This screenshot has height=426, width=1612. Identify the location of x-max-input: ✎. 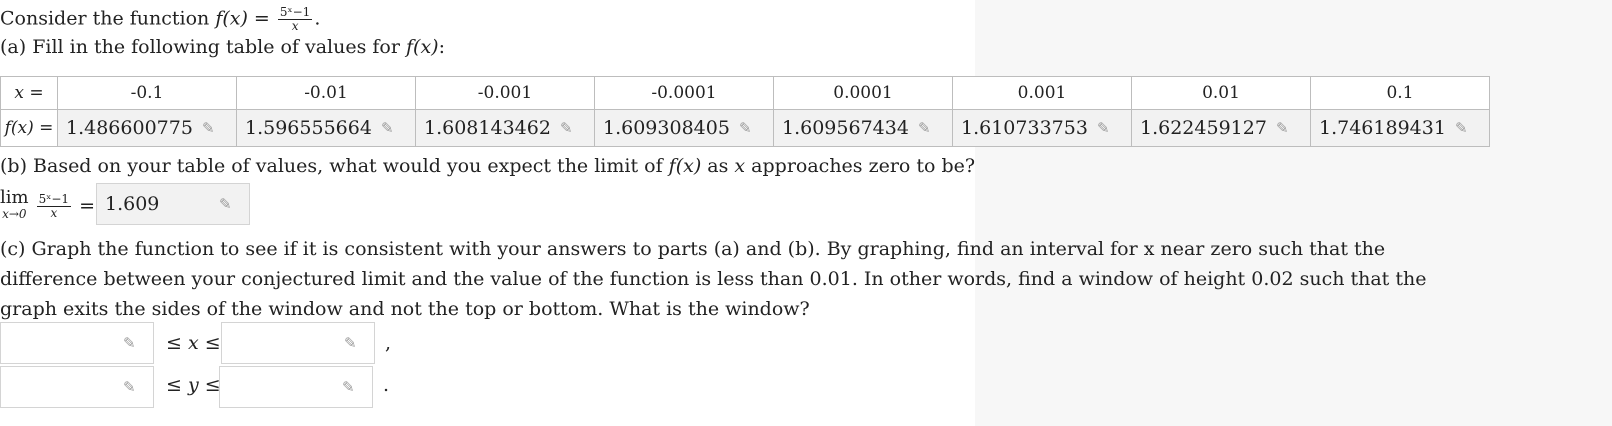
(298, 343).